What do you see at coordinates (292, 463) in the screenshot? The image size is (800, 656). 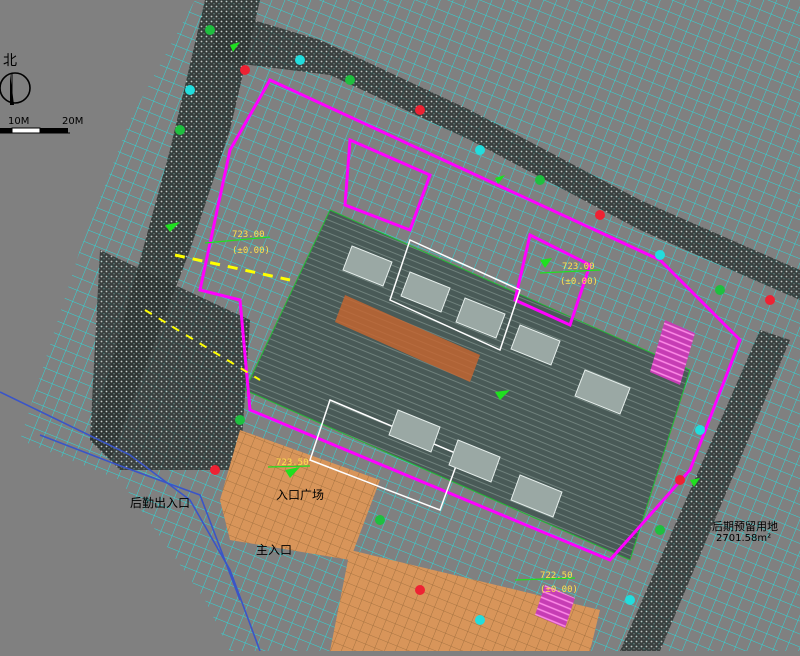 I see `elevation-3: 723.50` at bounding box center [292, 463].